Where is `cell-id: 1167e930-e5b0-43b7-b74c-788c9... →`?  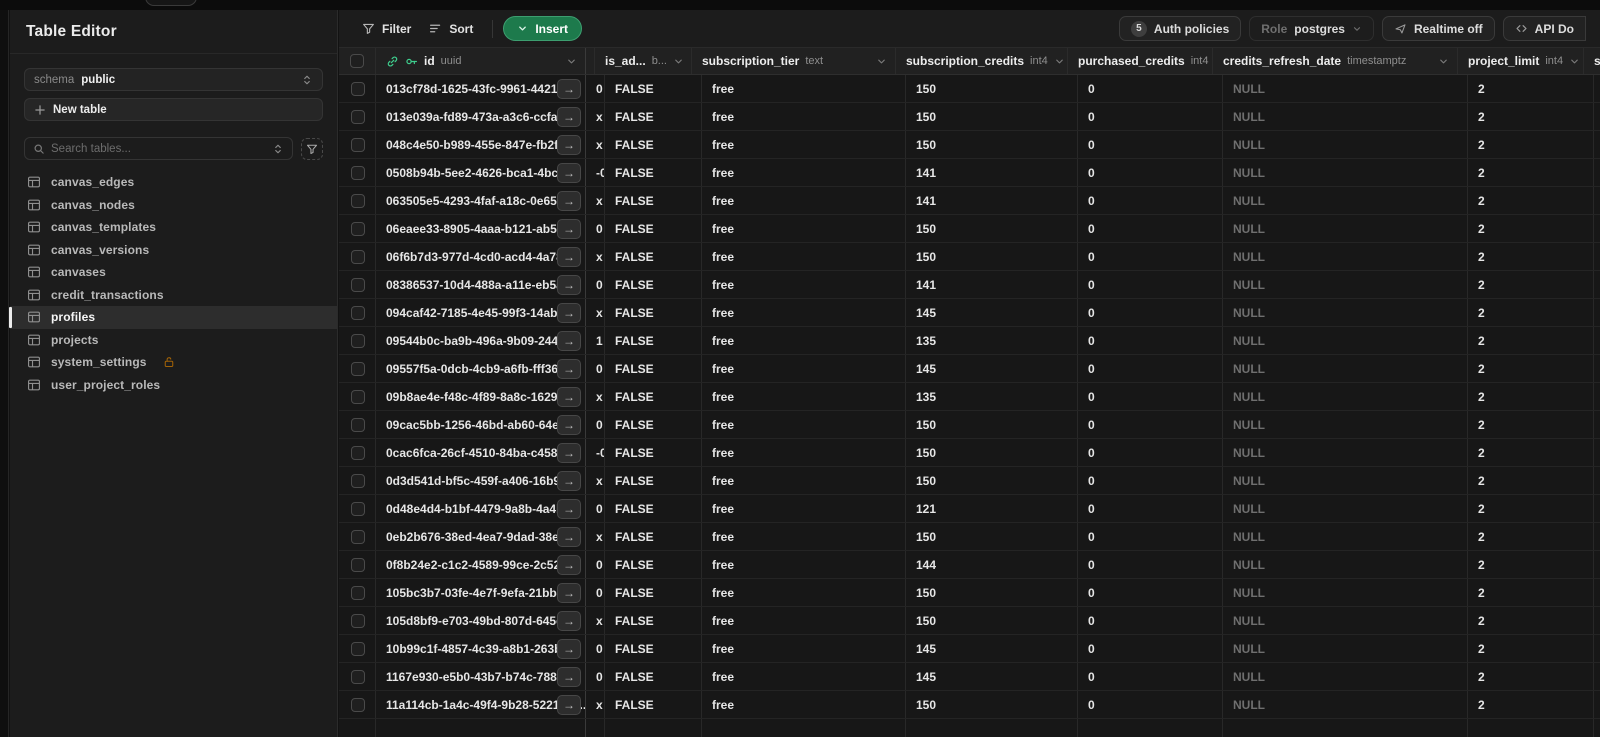 cell-id: 1167e930-e5b0-43b7-b74c-788c9... → is located at coordinates (481, 676).